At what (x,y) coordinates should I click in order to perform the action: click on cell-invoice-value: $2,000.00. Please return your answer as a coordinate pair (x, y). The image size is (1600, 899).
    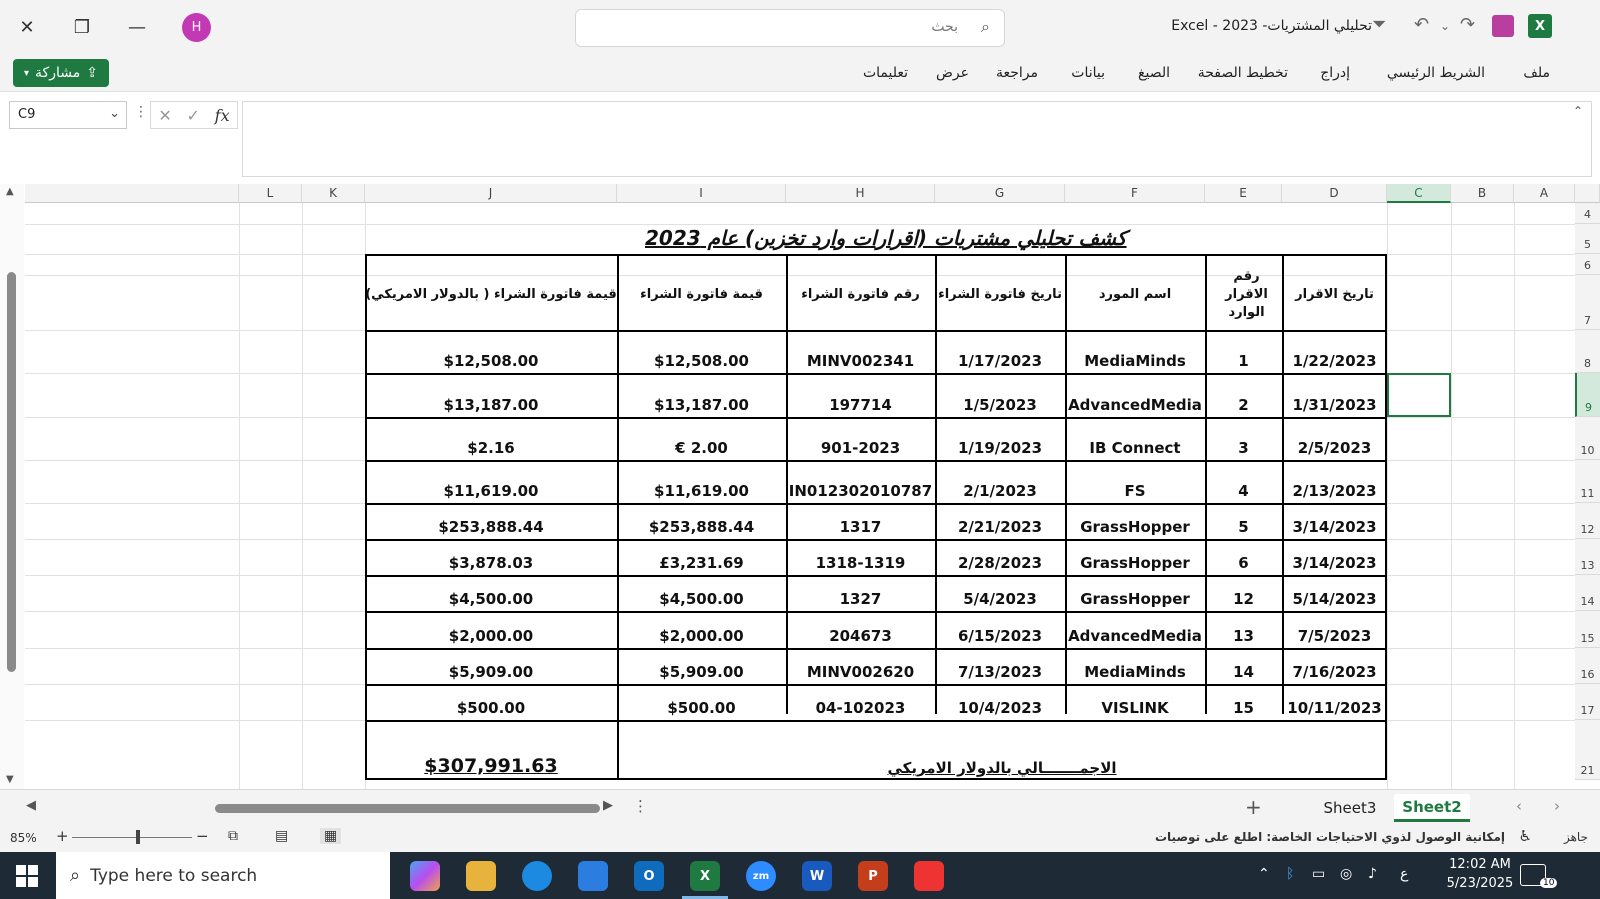
    Looking at the image, I should click on (701, 629).